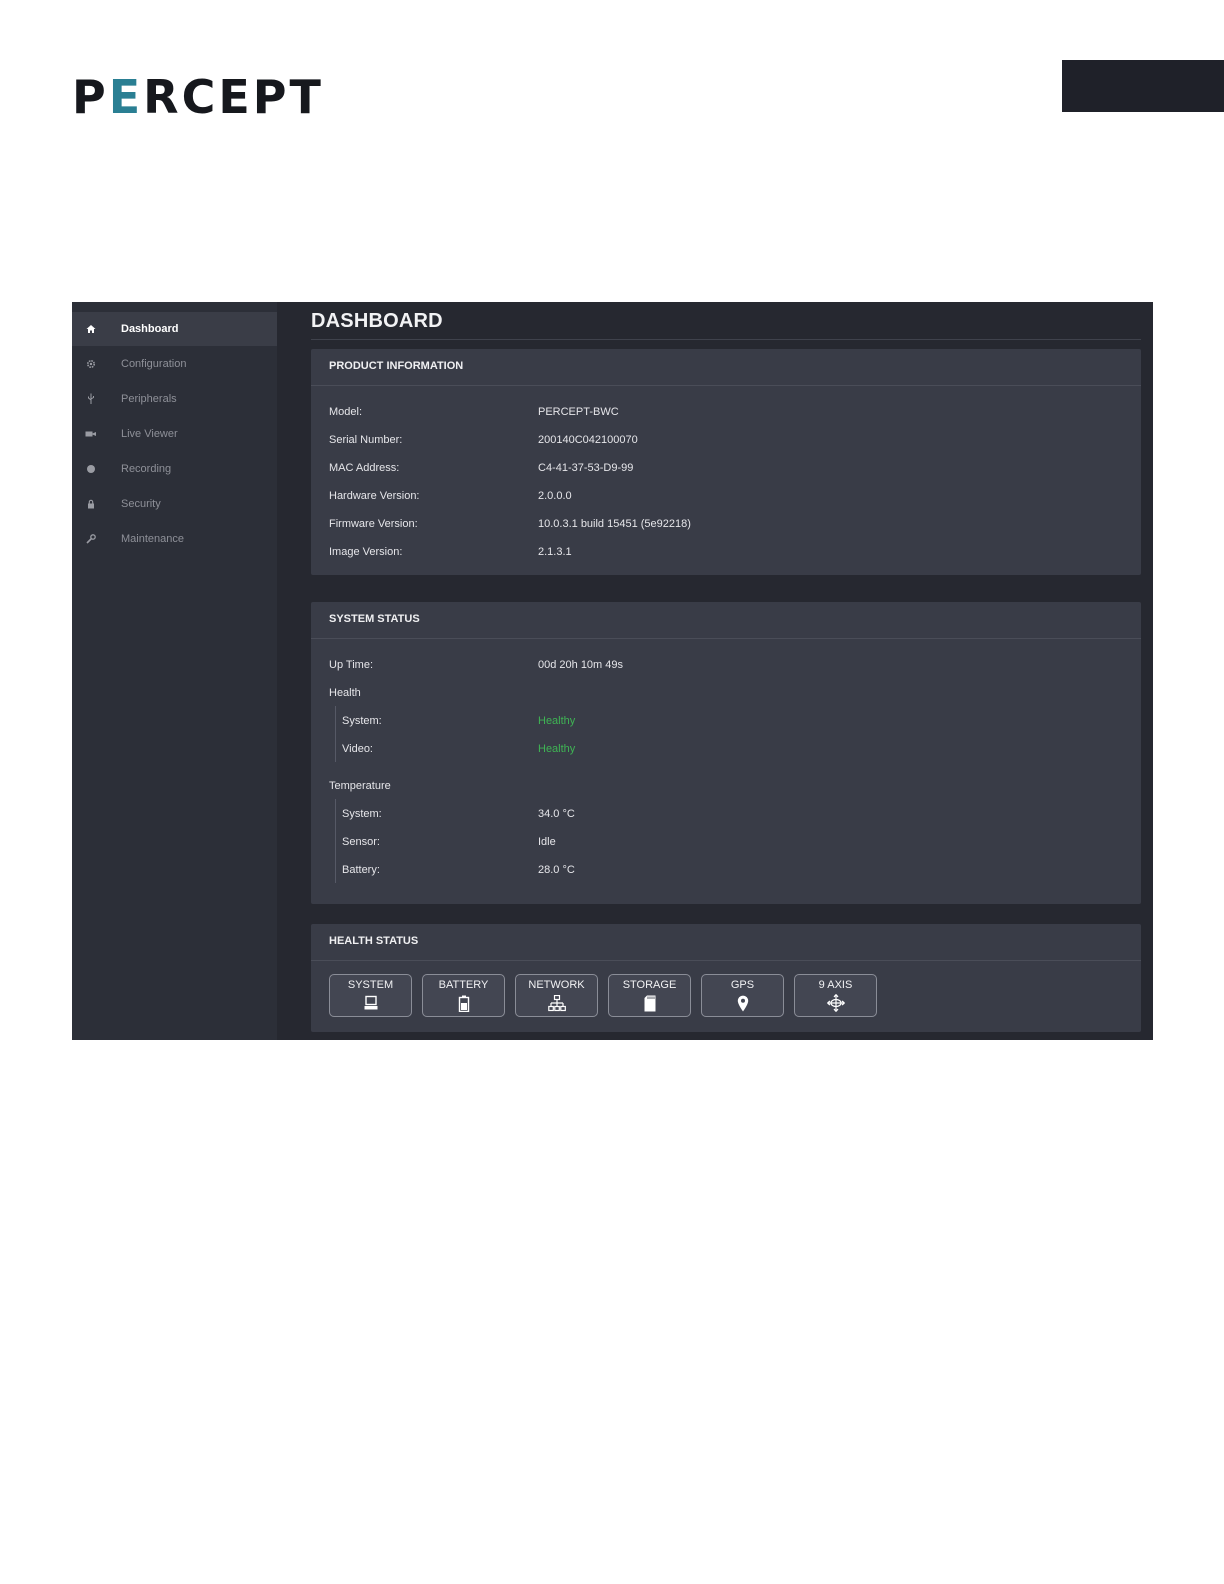 This screenshot has height=1584, width=1224. Describe the element at coordinates (91, 364) in the screenshot. I see `gear-icon` at that location.